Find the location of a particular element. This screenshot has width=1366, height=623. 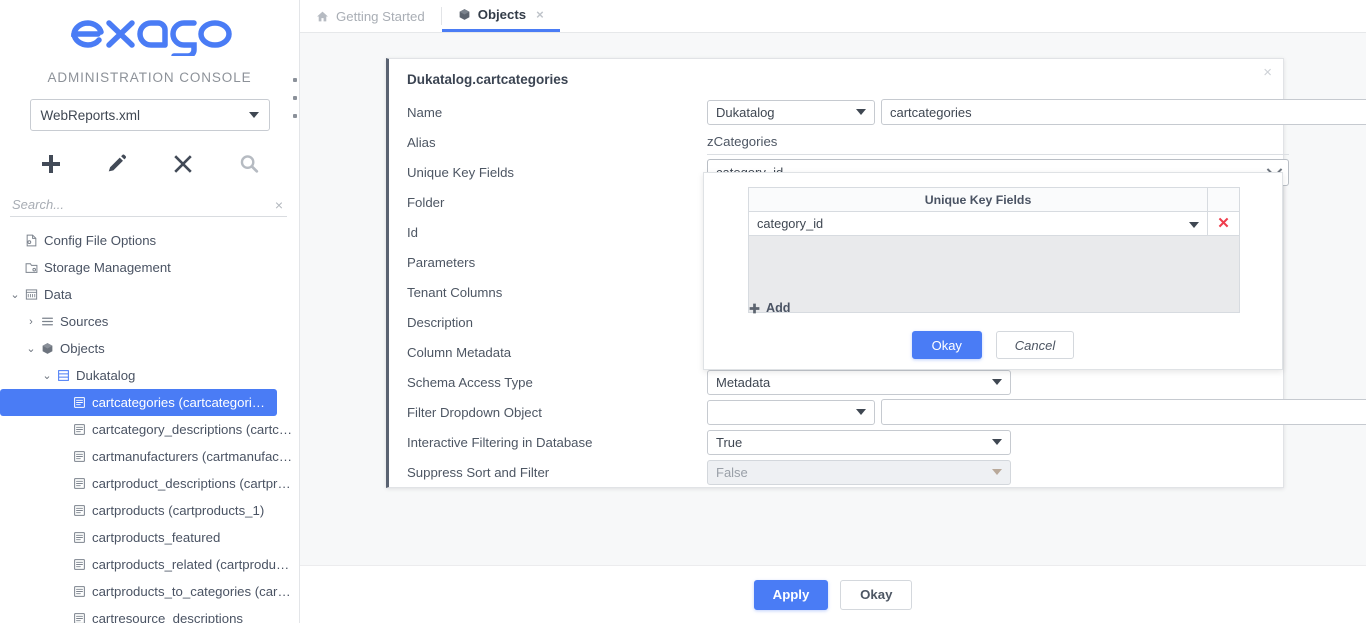

search-input is located at coordinates (140, 204).